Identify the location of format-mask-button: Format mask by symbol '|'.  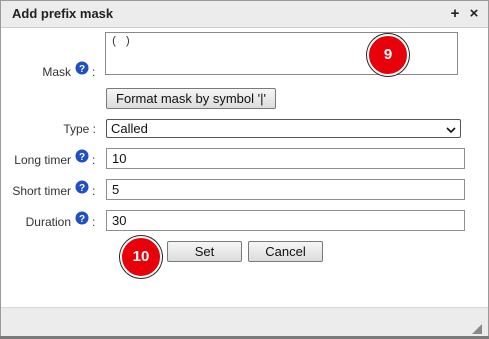
(191, 98).